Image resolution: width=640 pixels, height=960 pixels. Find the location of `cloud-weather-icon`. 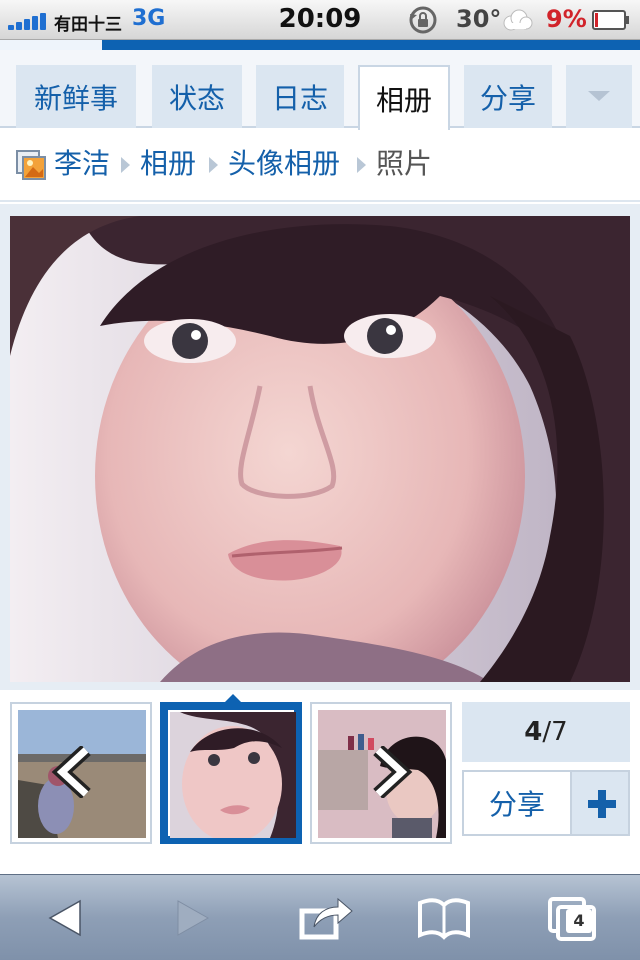

cloud-weather-icon is located at coordinates (518, 20).